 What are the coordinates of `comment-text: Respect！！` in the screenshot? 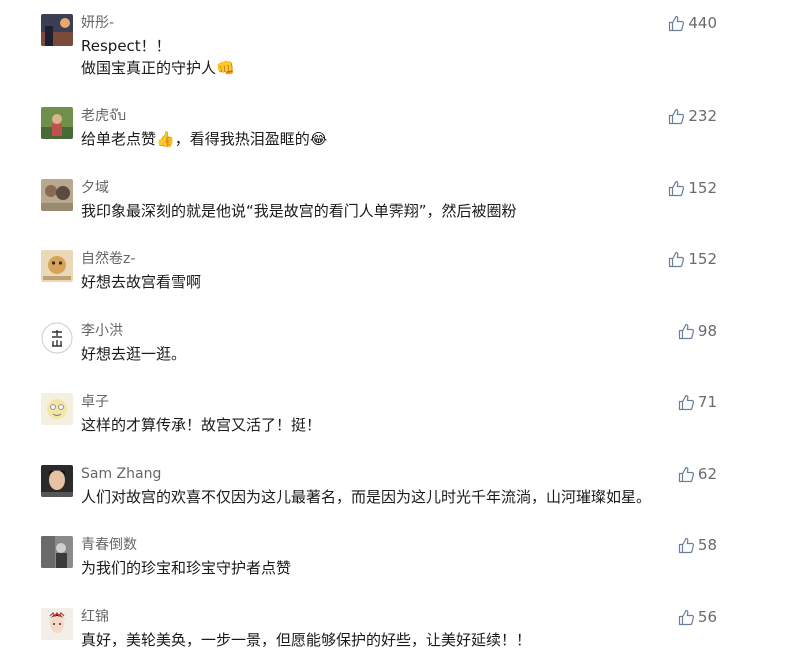 It's located at (126, 46).